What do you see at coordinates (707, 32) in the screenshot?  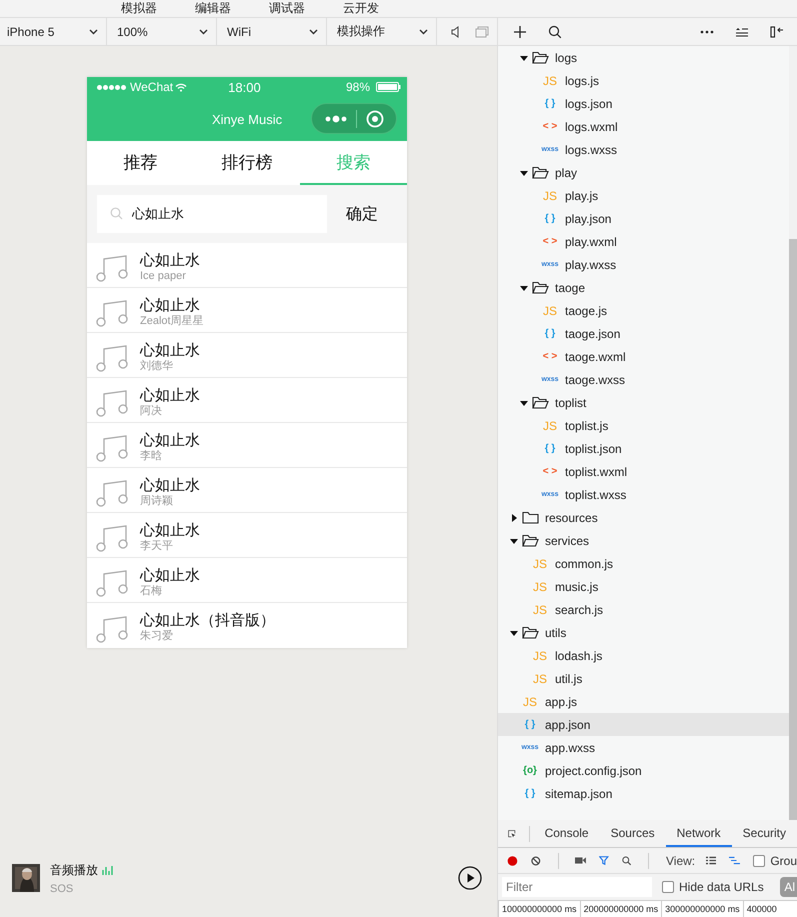 I see `more-icon` at bounding box center [707, 32].